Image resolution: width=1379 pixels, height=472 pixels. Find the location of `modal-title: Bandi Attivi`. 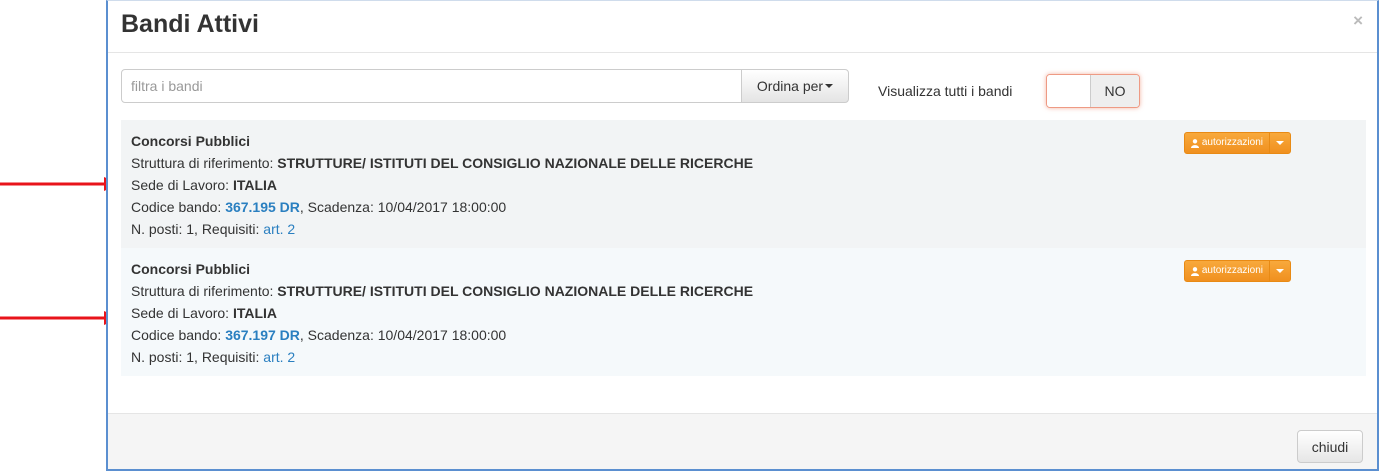

modal-title: Bandi Attivi is located at coordinates (190, 24).